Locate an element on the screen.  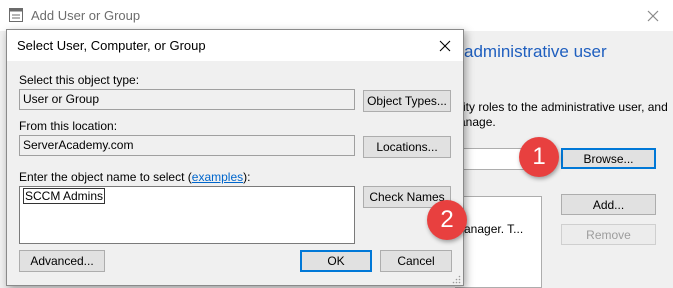
roles-list is located at coordinates (498, 242).